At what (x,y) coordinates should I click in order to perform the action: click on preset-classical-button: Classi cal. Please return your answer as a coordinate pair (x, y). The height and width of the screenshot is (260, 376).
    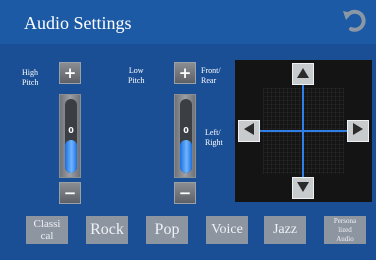
    Looking at the image, I should click on (47, 230).